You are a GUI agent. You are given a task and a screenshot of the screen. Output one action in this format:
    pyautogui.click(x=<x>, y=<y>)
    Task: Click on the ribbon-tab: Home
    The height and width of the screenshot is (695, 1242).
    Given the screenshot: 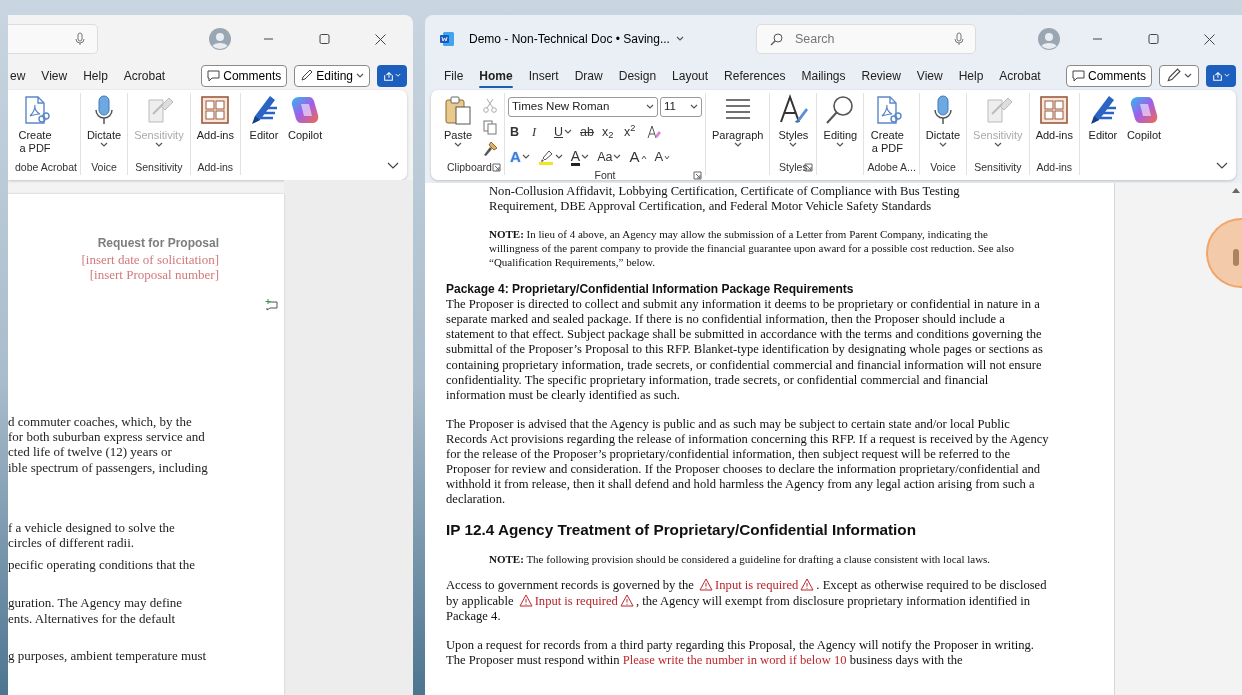 What is the action you would take?
    pyautogui.click(x=496, y=75)
    